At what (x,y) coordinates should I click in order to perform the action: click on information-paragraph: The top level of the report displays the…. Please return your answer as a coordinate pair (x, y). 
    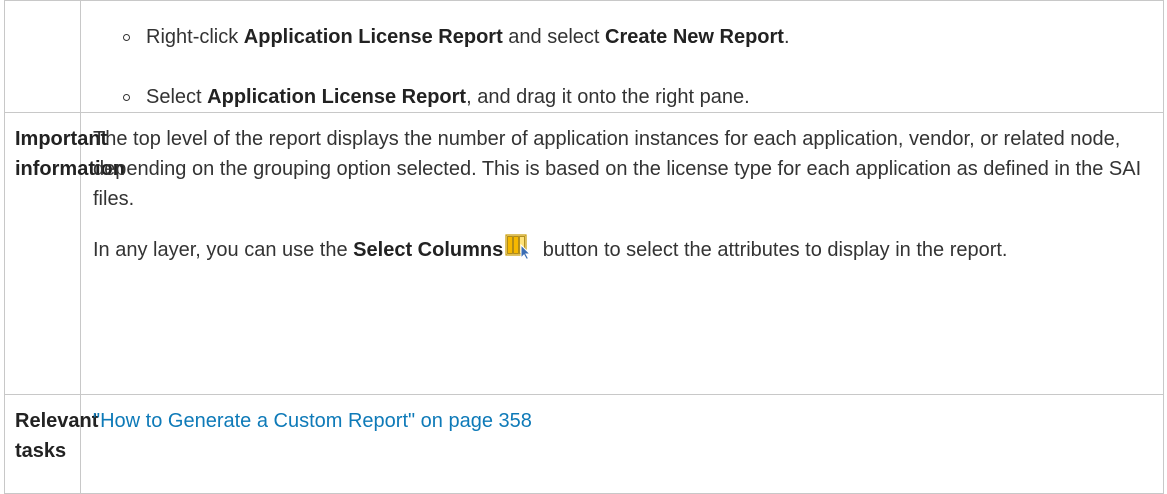
    Looking at the image, I should click on (617, 169).